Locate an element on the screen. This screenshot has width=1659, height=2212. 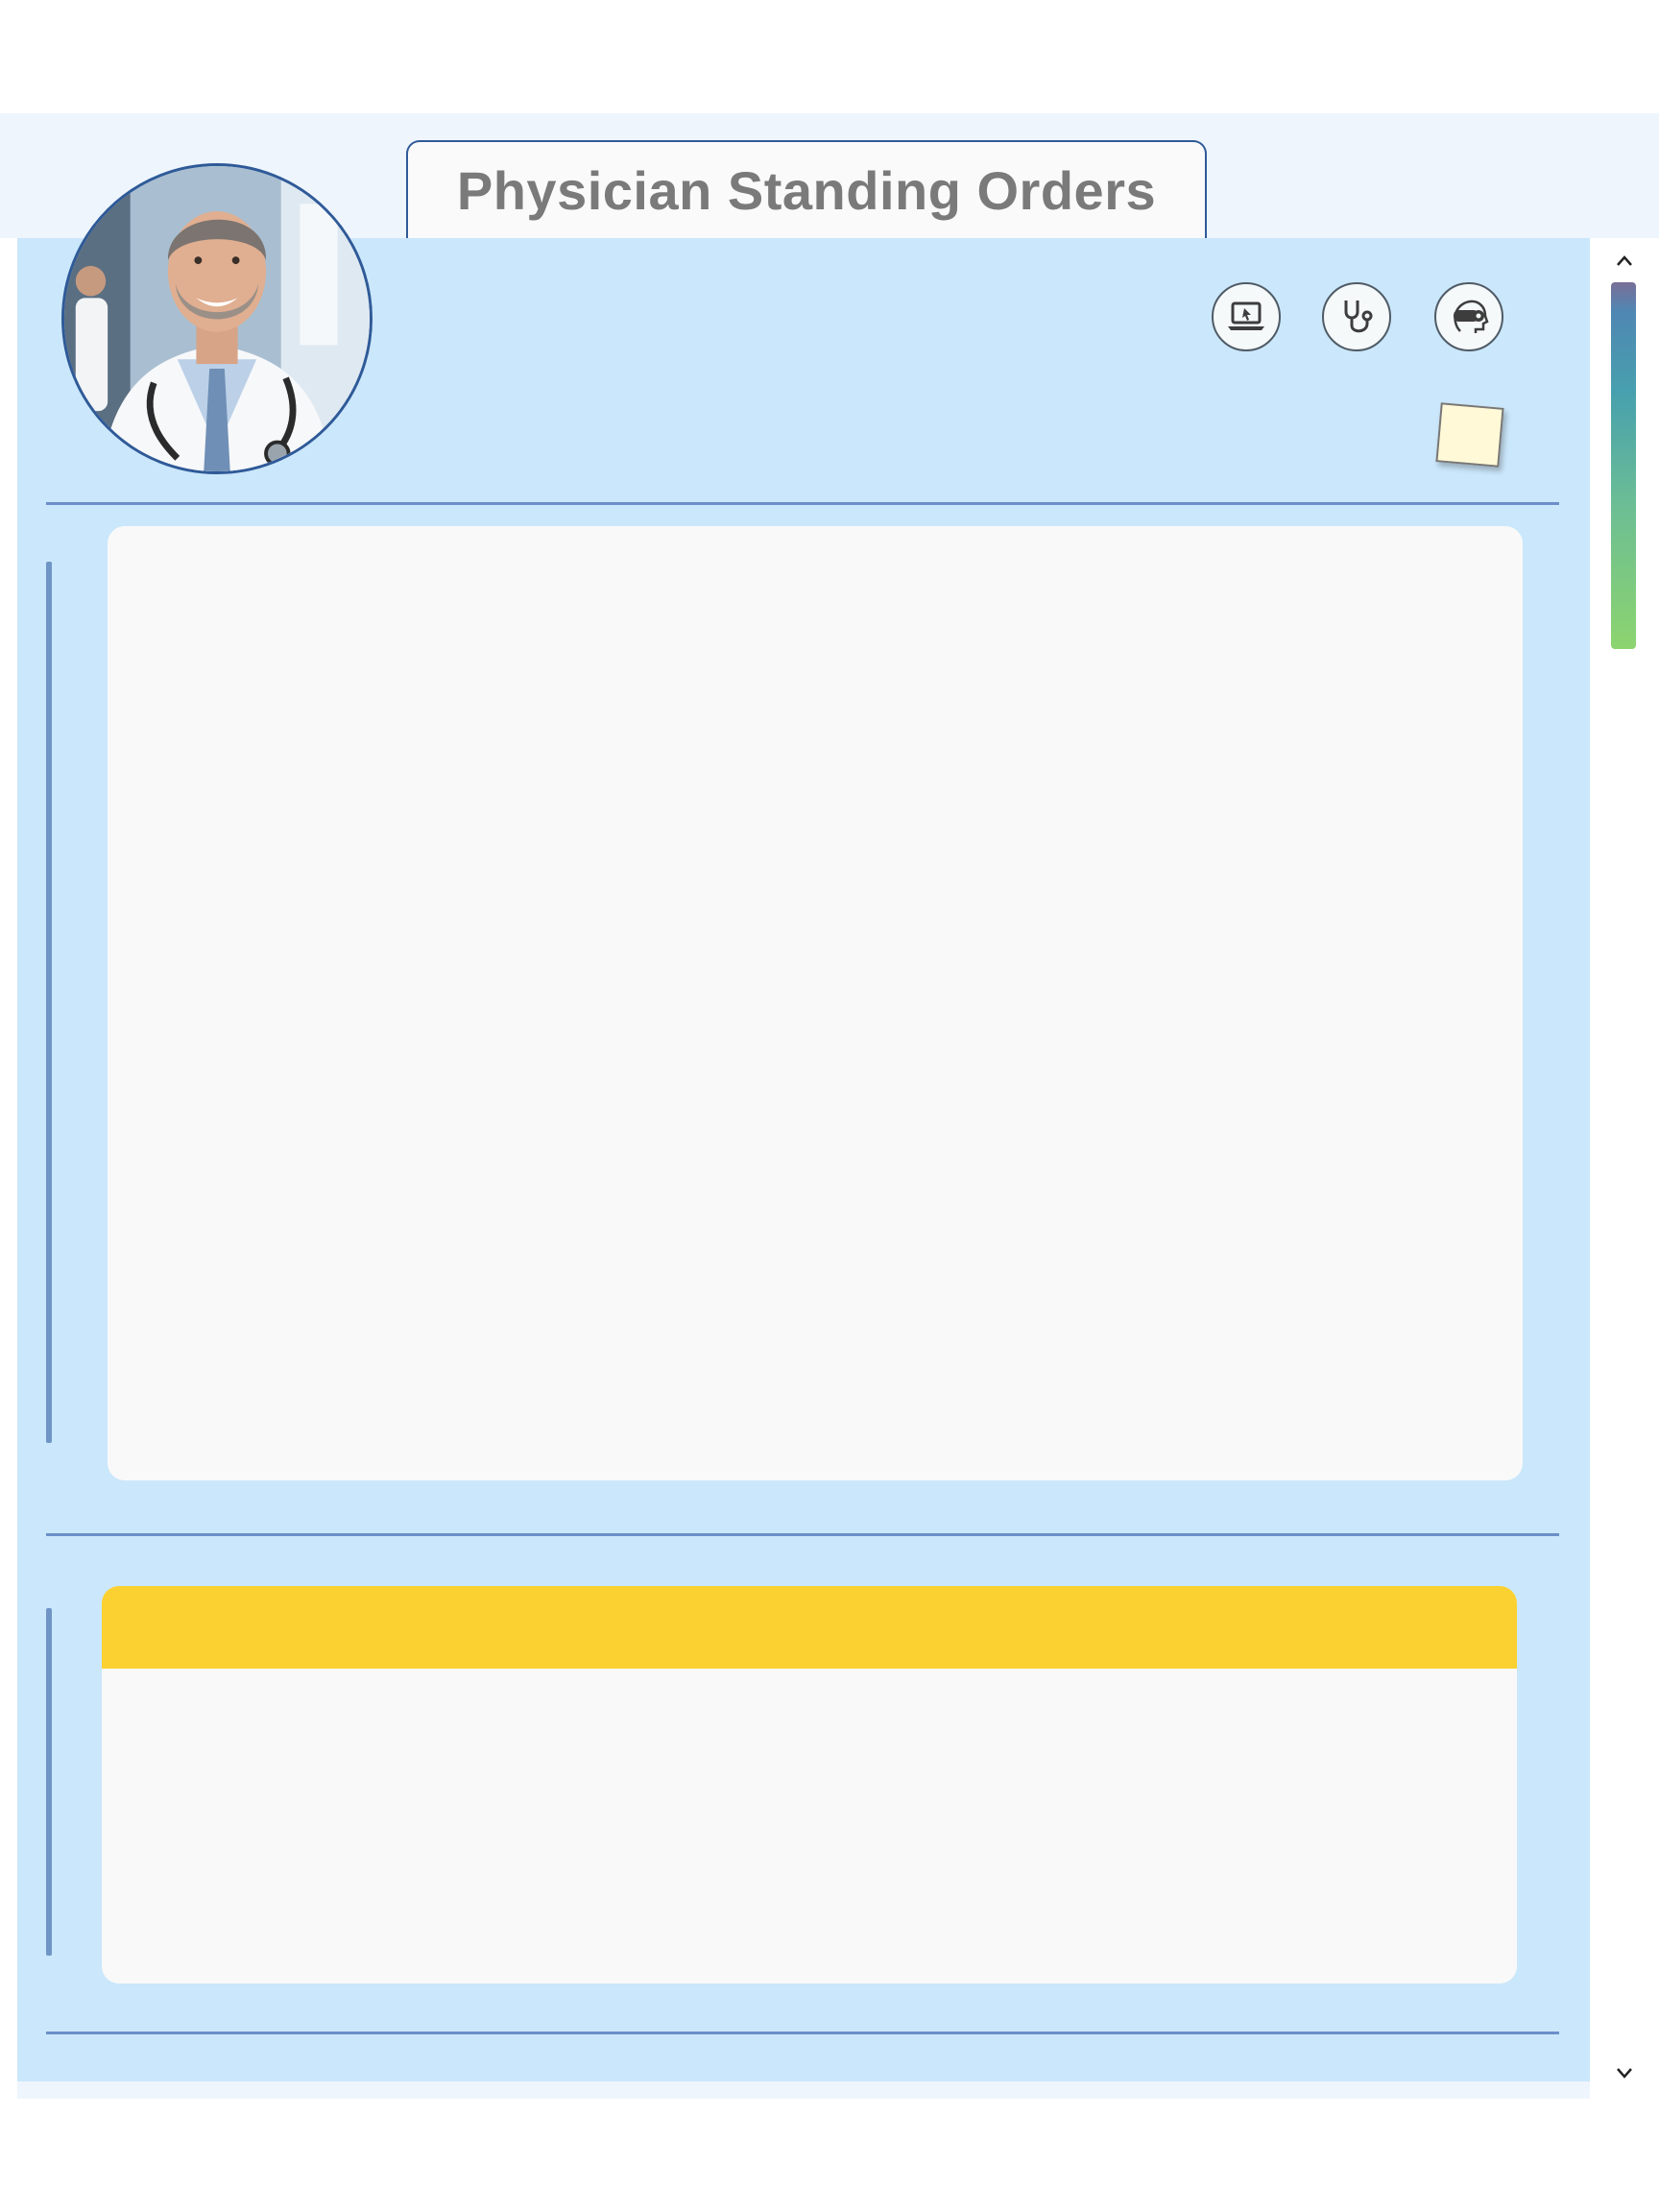
section-marker-orders is located at coordinates (49, 1003).